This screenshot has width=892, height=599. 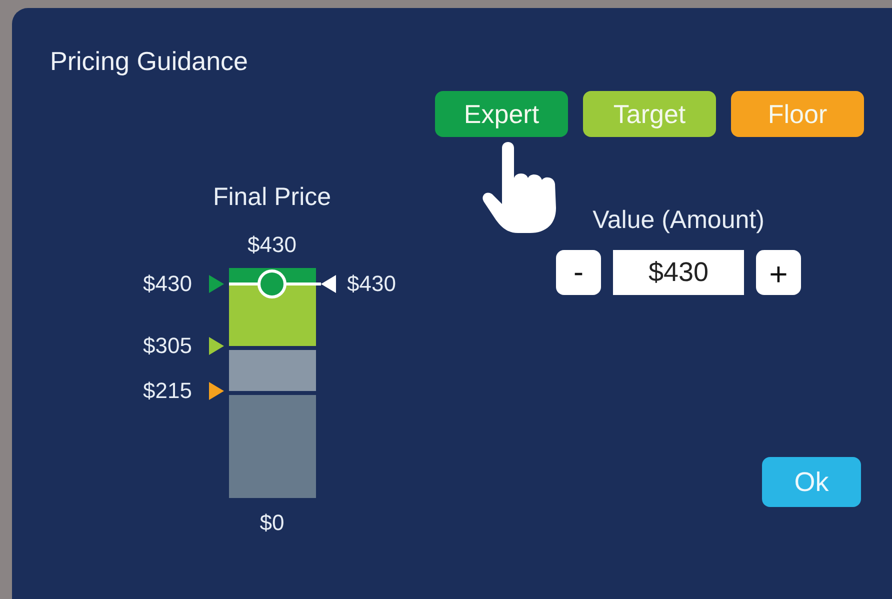 I want to click on decrement-button: -, so click(x=578, y=272).